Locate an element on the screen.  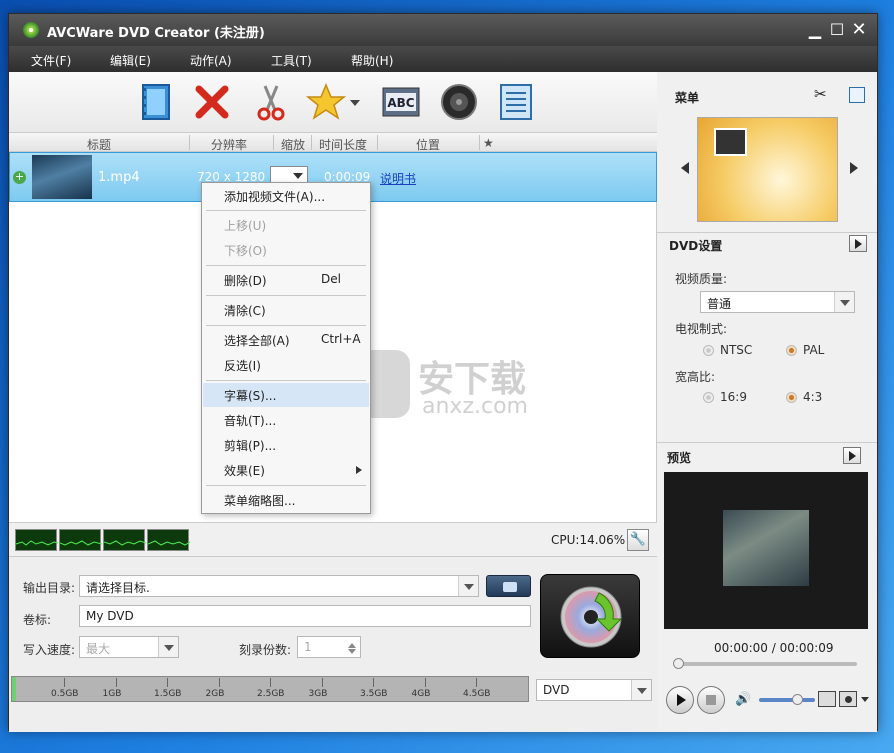
watermark: 安下载 anxz.com is located at coordinates (452, 385).